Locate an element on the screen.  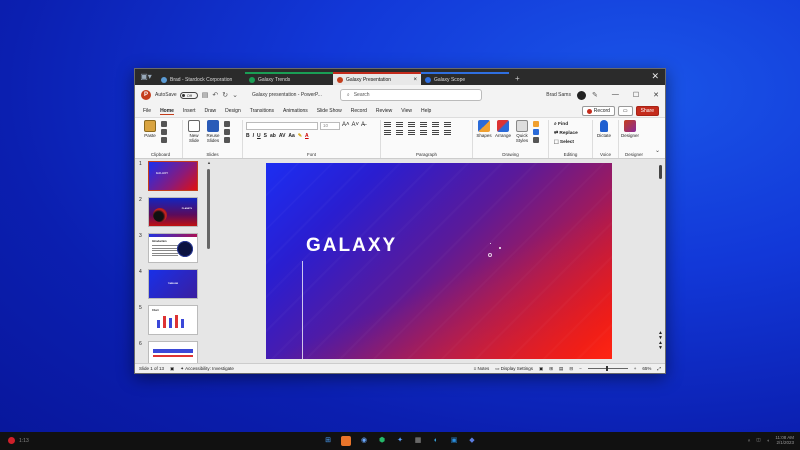
shape-outline-icon is located at coordinates (536, 132).